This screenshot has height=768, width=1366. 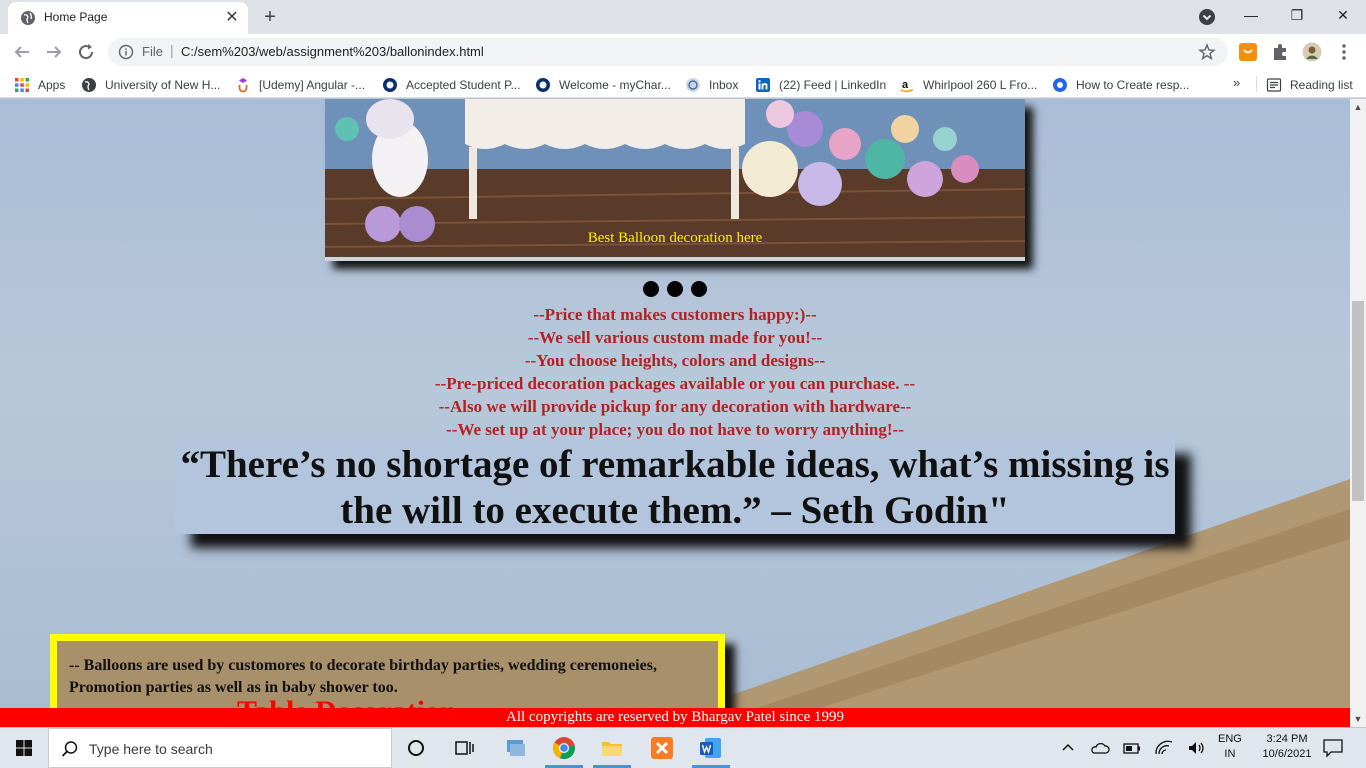 What do you see at coordinates (243, 85) in the screenshot?
I see `udemy-icon` at bounding box center [243, 85].